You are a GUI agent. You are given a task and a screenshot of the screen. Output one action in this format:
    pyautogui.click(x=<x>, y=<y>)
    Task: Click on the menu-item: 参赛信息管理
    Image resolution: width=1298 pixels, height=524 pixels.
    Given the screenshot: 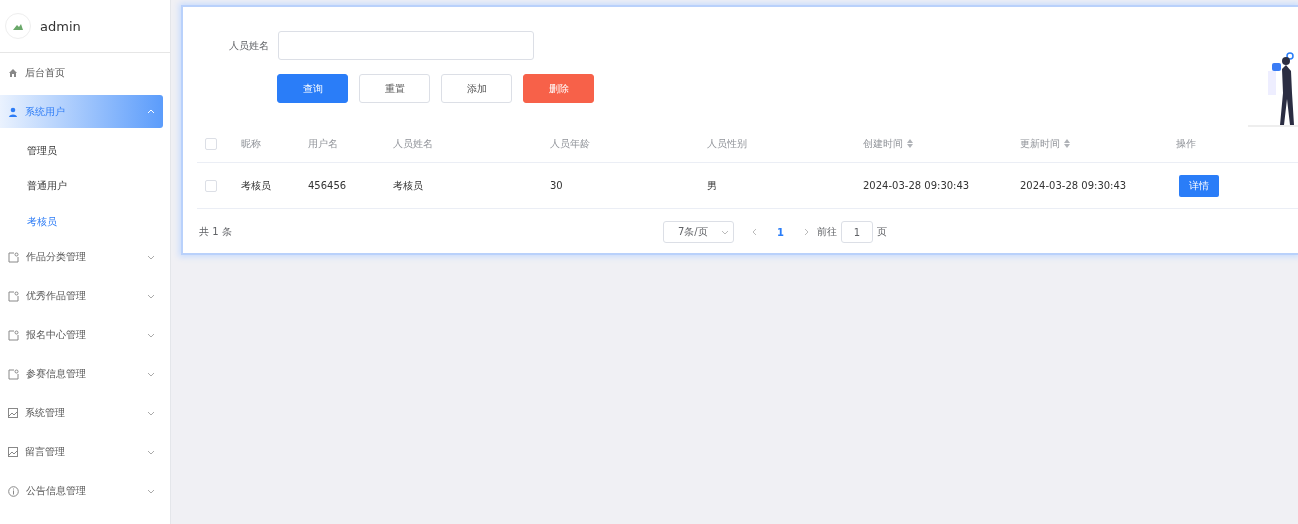 What is the action you would take?
    pyautogui.click(x=81, y=374)
    